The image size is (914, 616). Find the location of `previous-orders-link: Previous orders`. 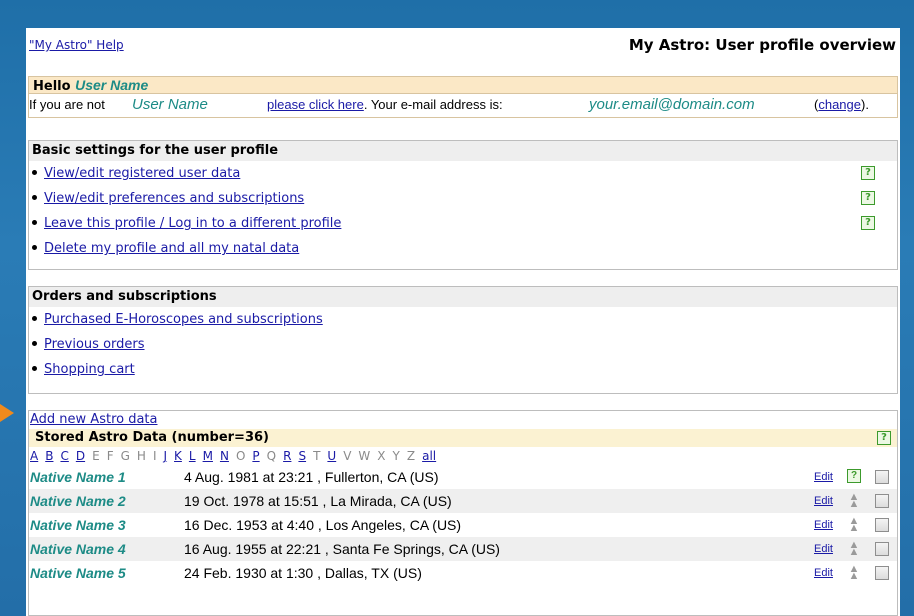

previous-orders-link: Previous orders is located at coordinates (94, 344).